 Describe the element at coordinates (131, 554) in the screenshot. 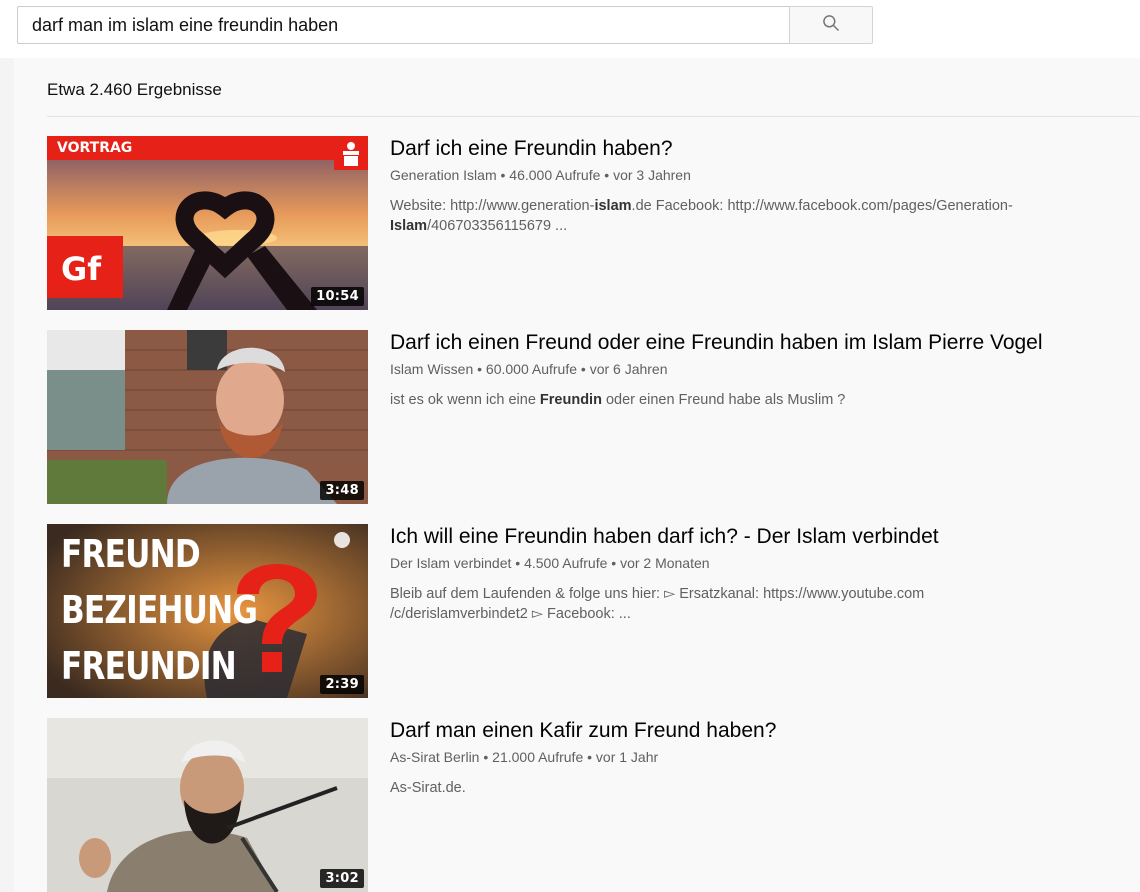

I see `thumb-text-freund: FREUND` at that location.